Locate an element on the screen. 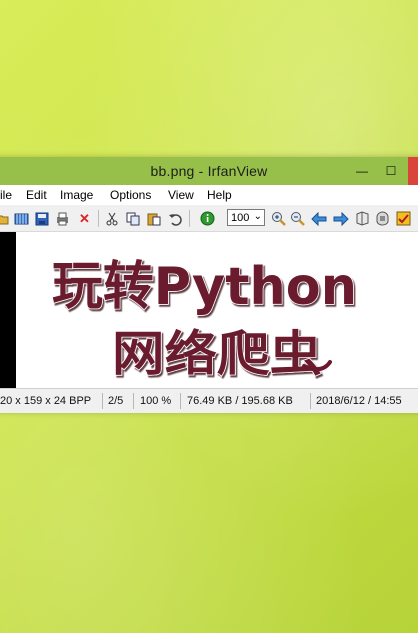 This screenshot has width=418, height=633. zoom-select: 100 ⌄ is located at coordinates (246, 217).